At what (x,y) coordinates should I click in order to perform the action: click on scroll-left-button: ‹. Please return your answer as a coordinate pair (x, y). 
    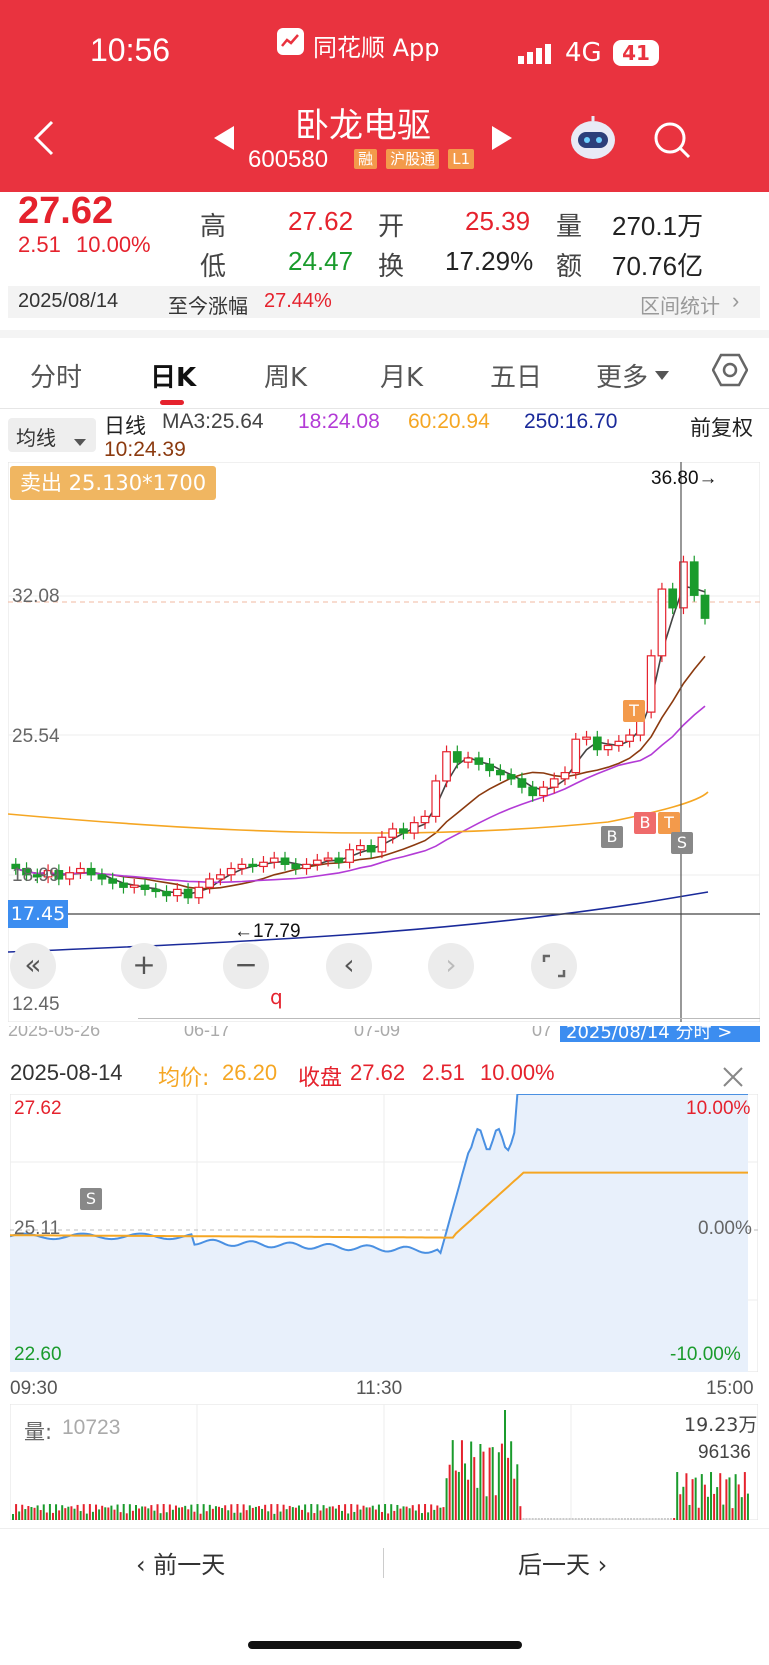
    Looking at the image, I should click on (349, 966).